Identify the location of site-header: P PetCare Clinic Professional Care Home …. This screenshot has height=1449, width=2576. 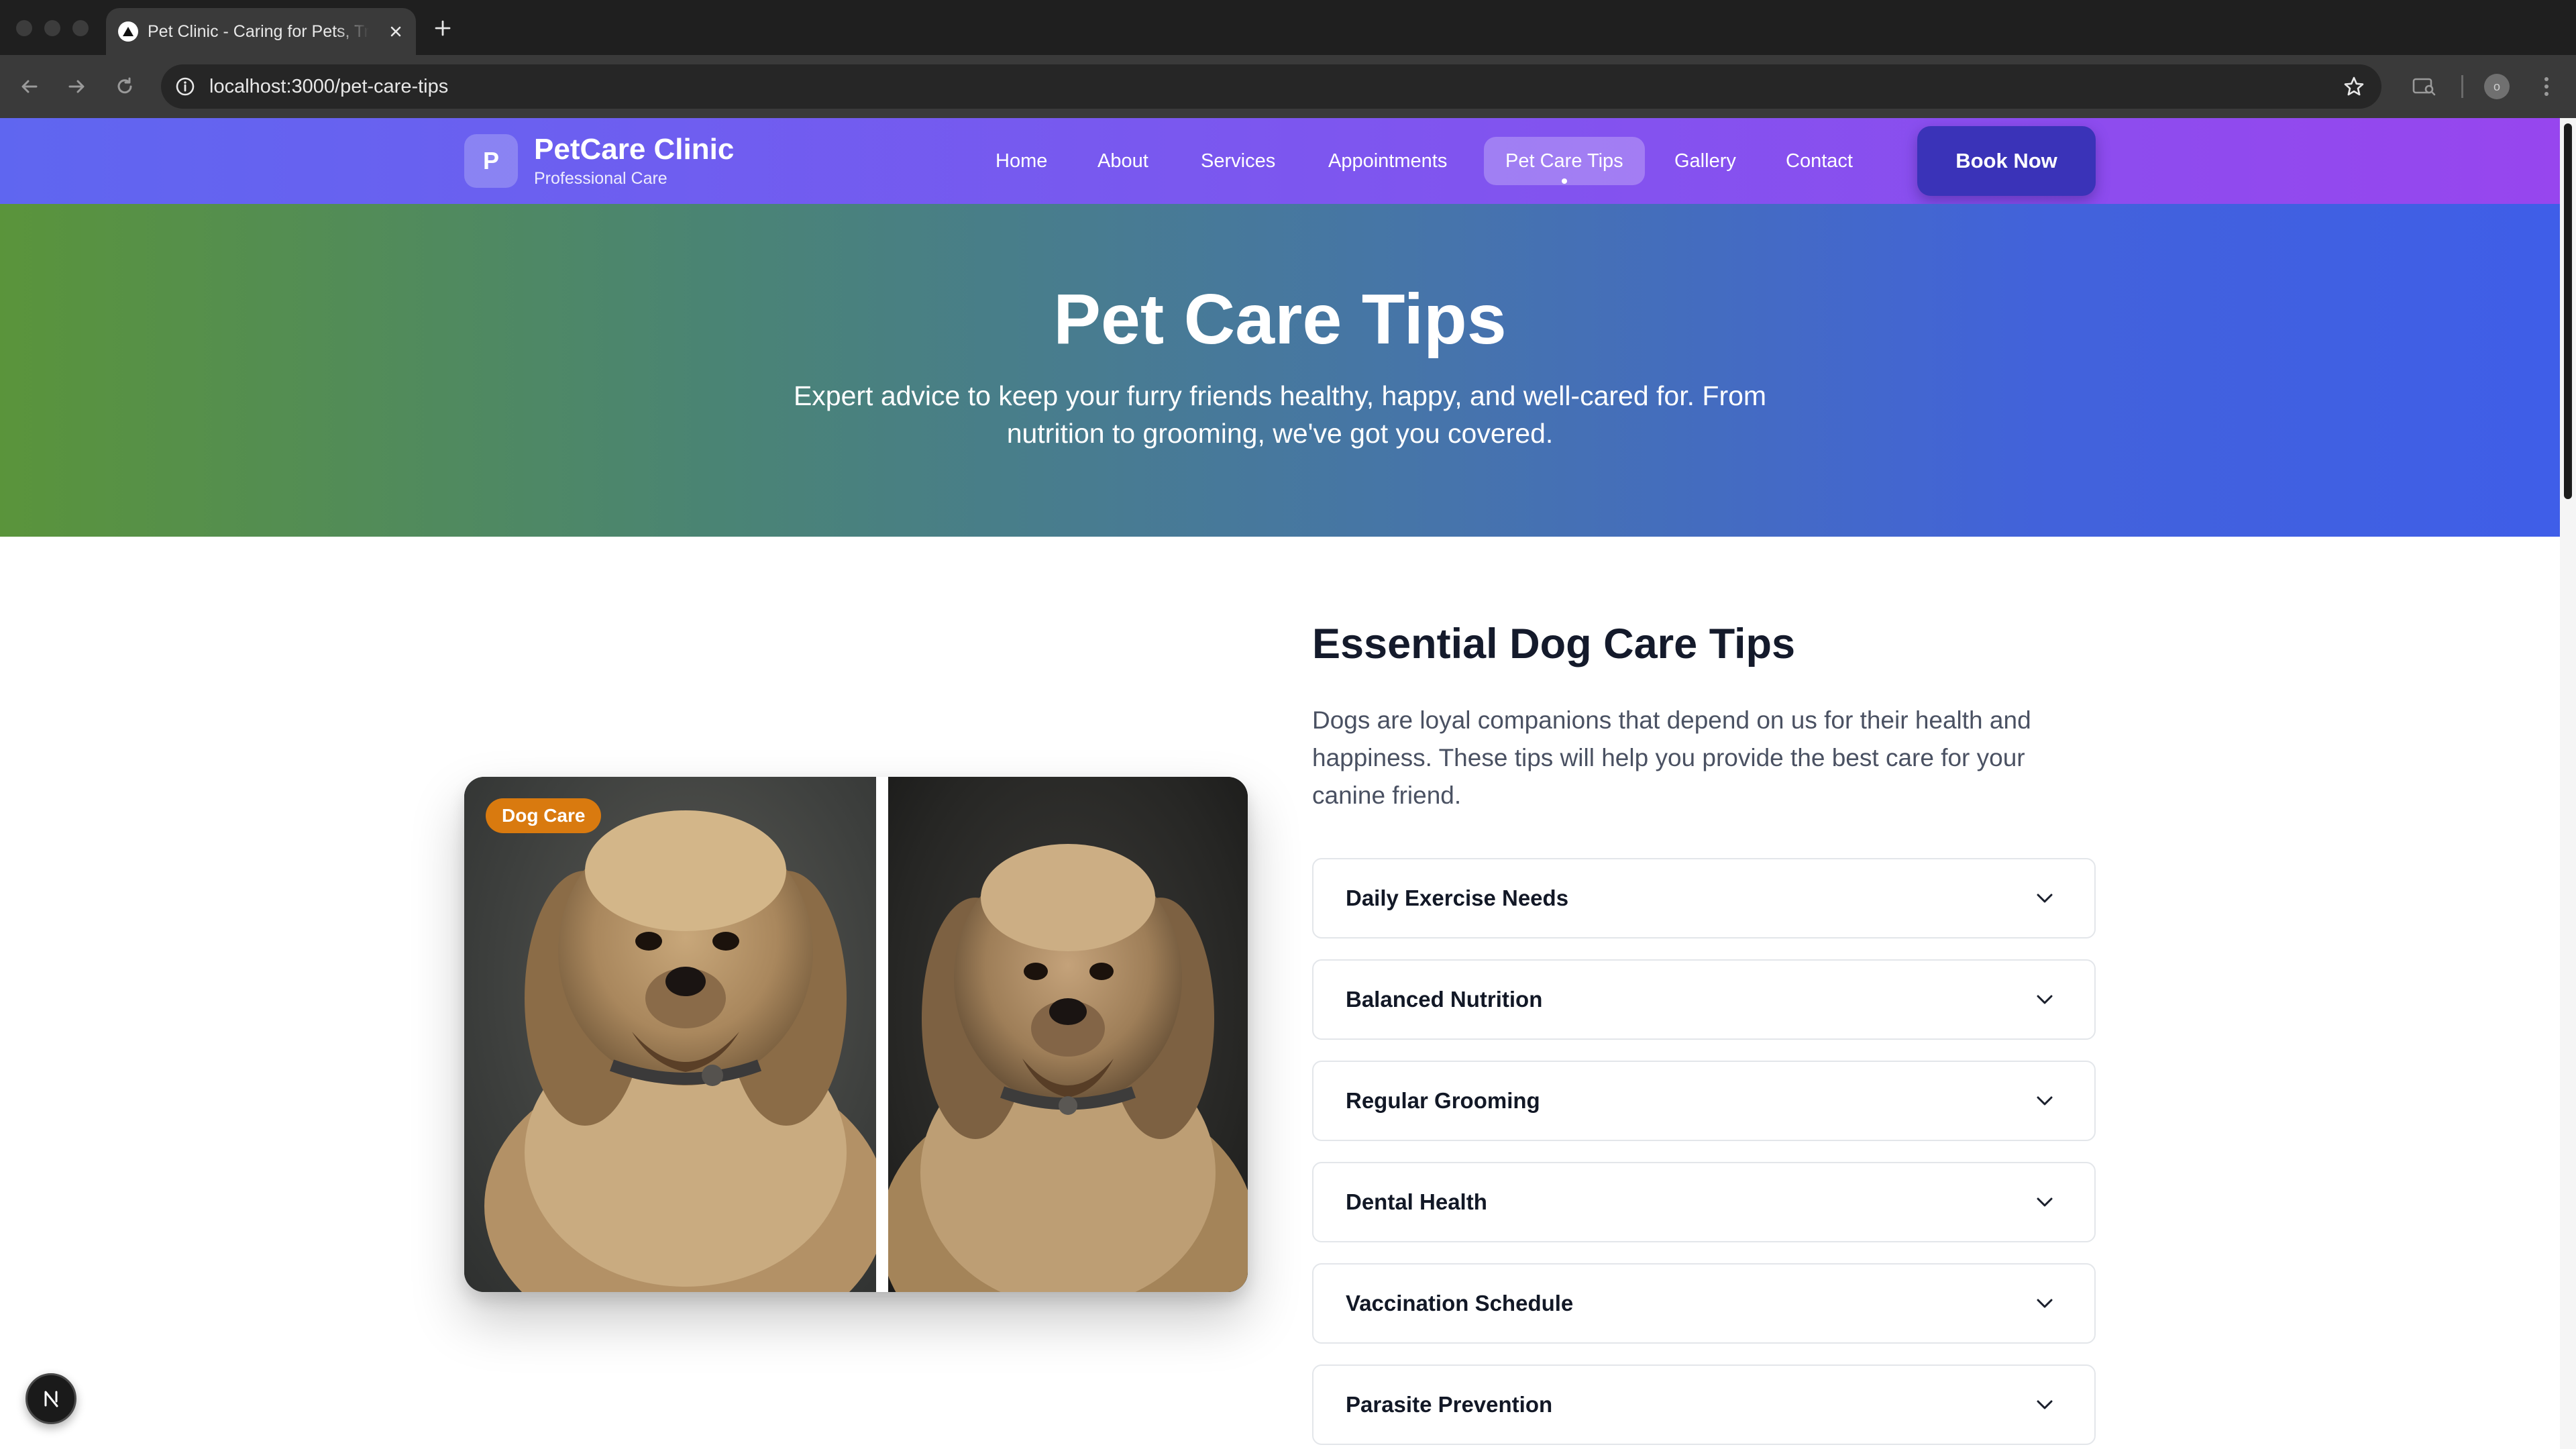
(1280, 161).